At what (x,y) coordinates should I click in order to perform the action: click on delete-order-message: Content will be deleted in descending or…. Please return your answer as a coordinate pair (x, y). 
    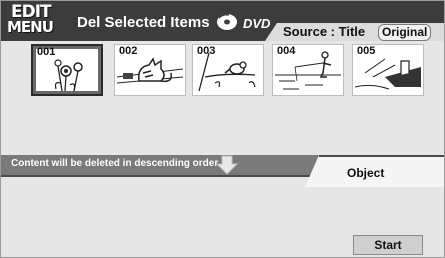
    Looking at the image, I should click on (115, 163).